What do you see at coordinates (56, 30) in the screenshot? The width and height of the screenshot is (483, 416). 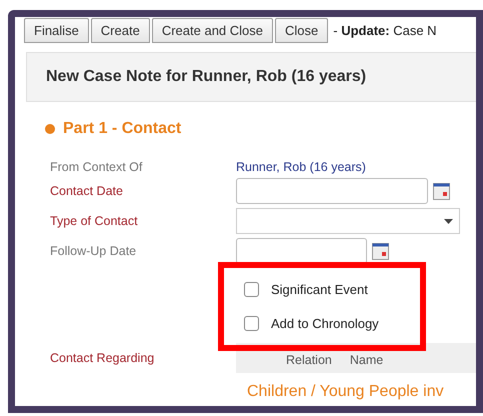 I see `toolbar-button: Finalise` at bounding box center [56, 30].